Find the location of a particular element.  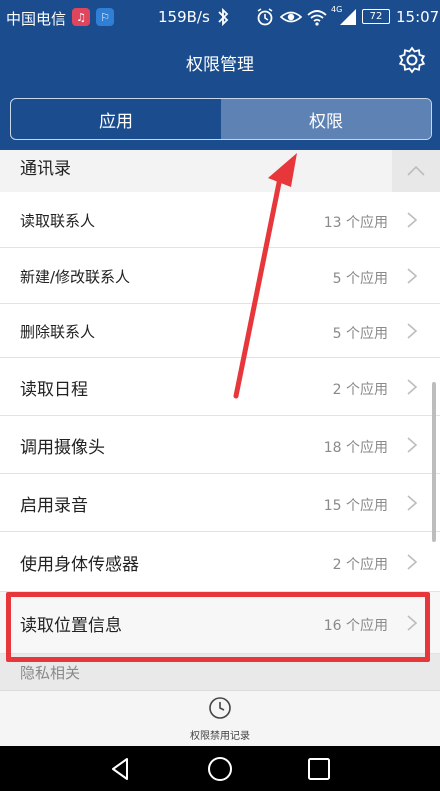

disable-history-button: 权限禁用记录 is located at coordinates (220, 718).